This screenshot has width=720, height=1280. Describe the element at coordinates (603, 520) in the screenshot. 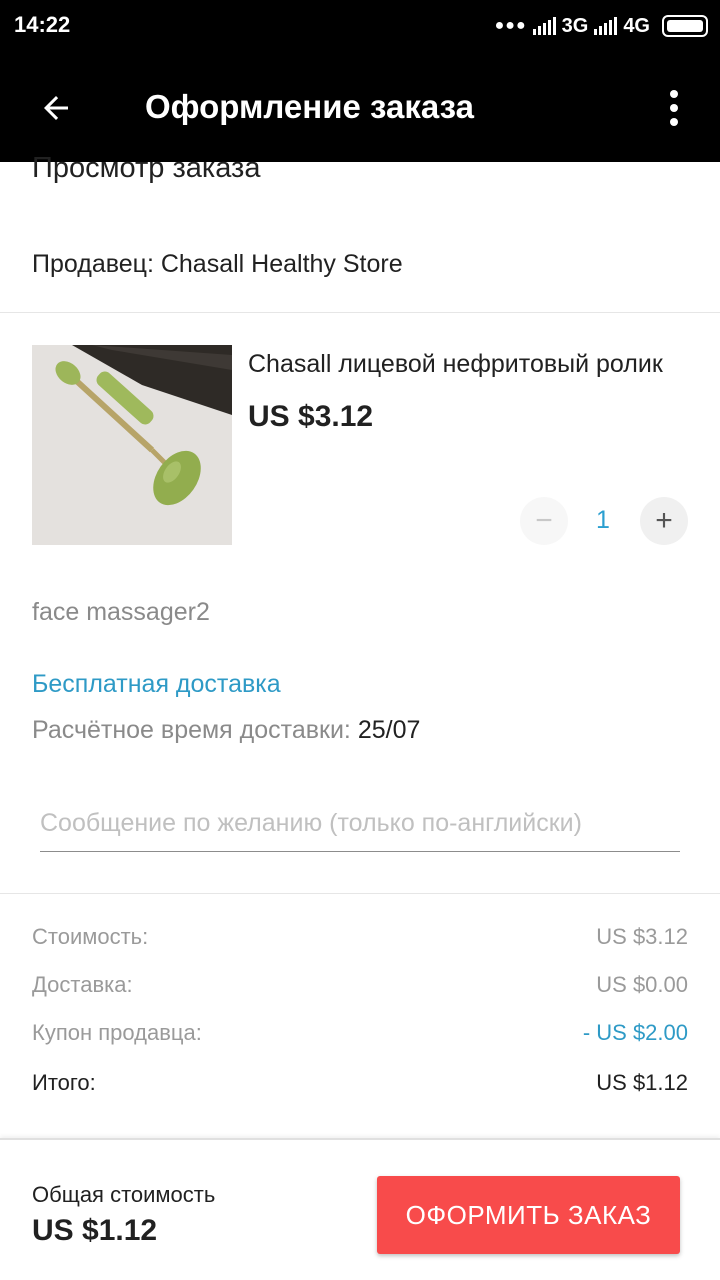

I see `quantity-value: 1` at that location.